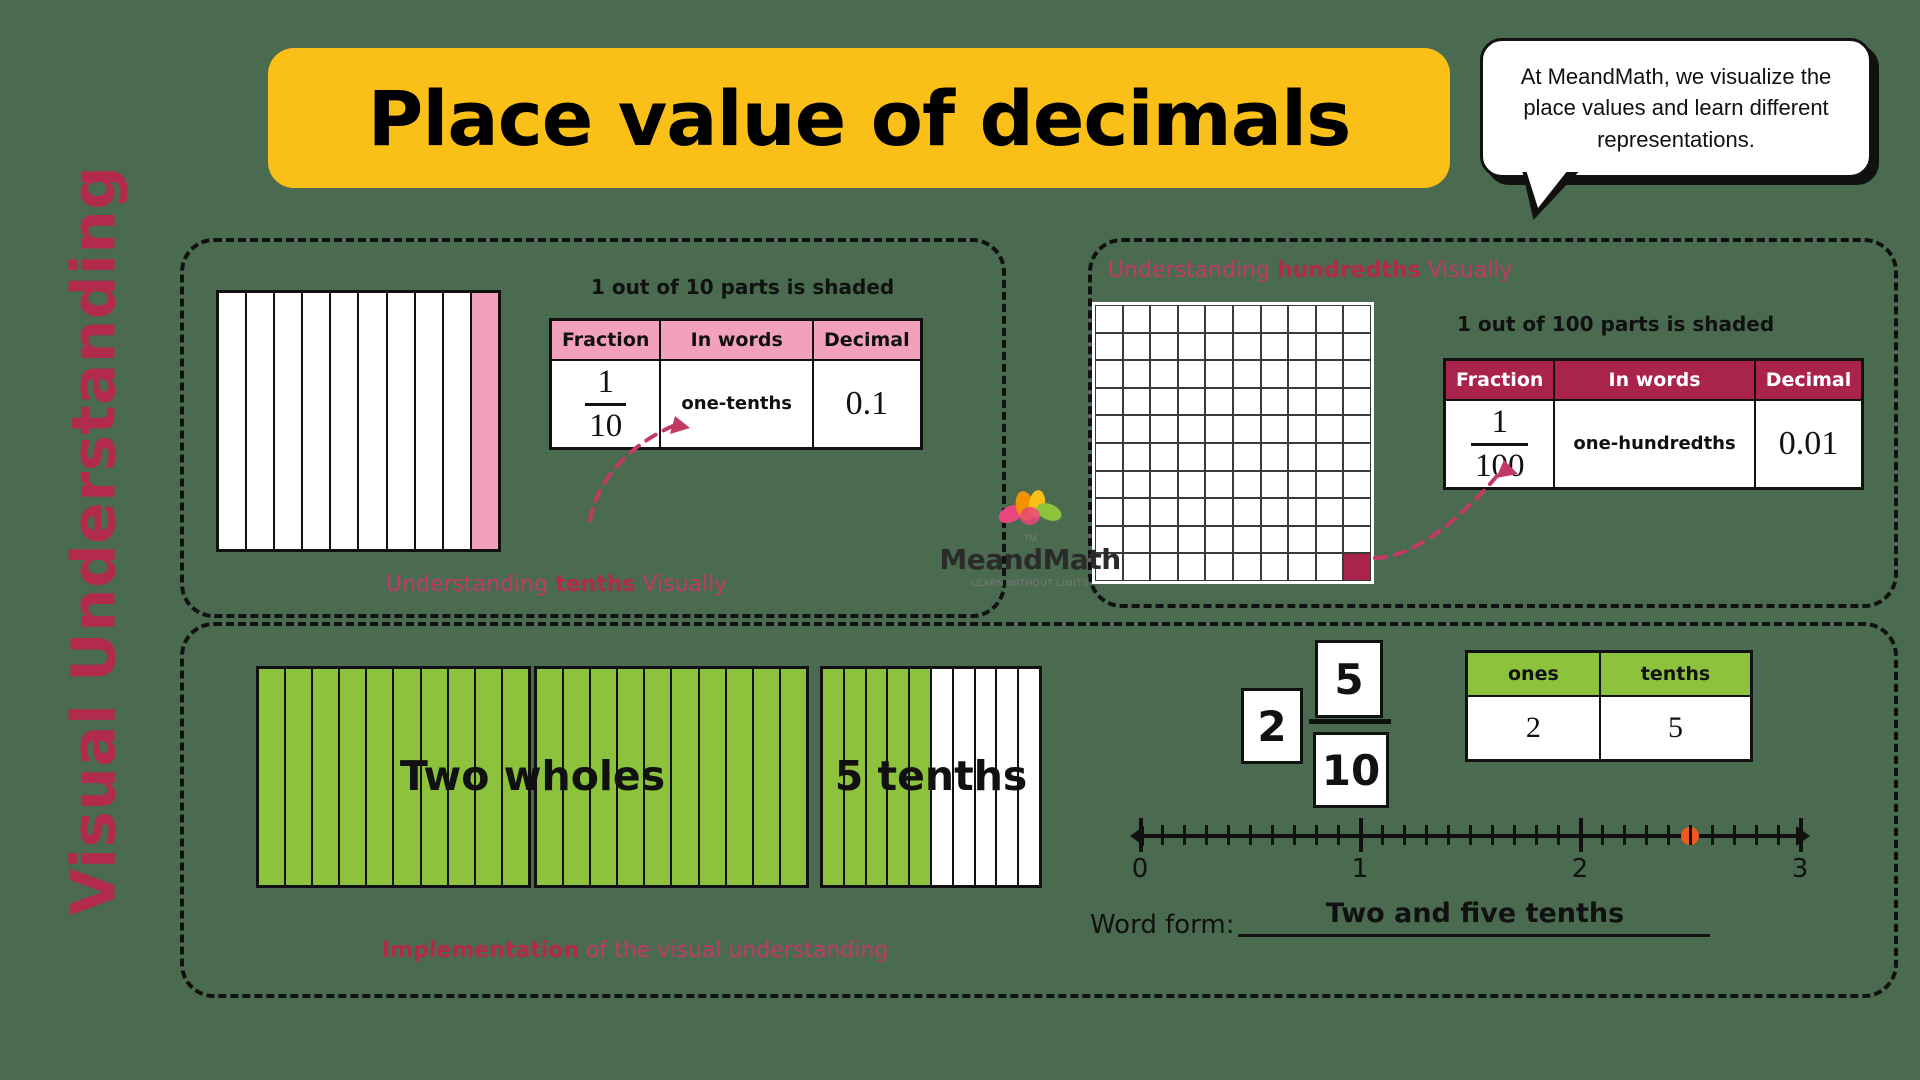 This screenshot has width=1920, height=1080. What do you see at coordinates (1580, 869) in the screenshot?
I see `number-line-label: 2` at bounding box center [1580, 869].